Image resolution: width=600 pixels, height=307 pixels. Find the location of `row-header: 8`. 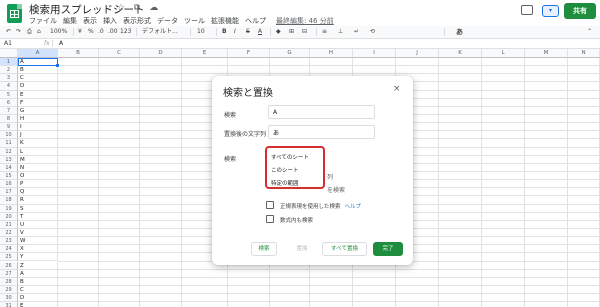

row-header: 8 is located at coordinates (9, 119).